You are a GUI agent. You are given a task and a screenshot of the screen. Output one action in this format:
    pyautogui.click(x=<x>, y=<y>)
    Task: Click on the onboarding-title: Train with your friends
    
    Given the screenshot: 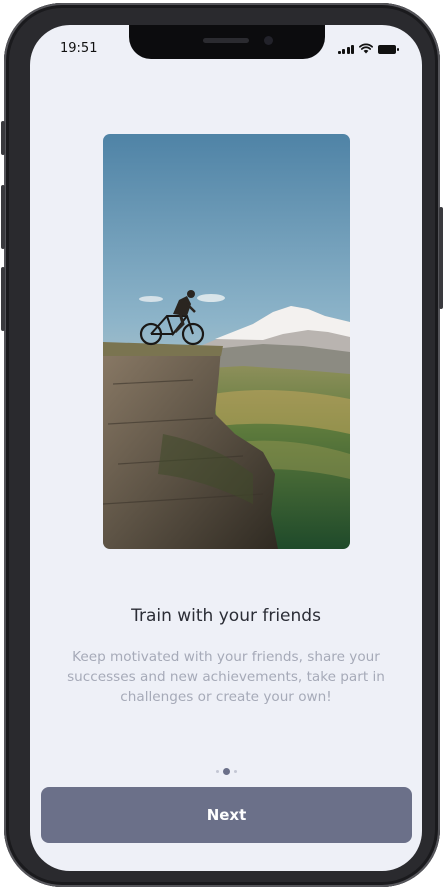 What is the action you would take?
    pyautogui.click(x=226, y=616)
    